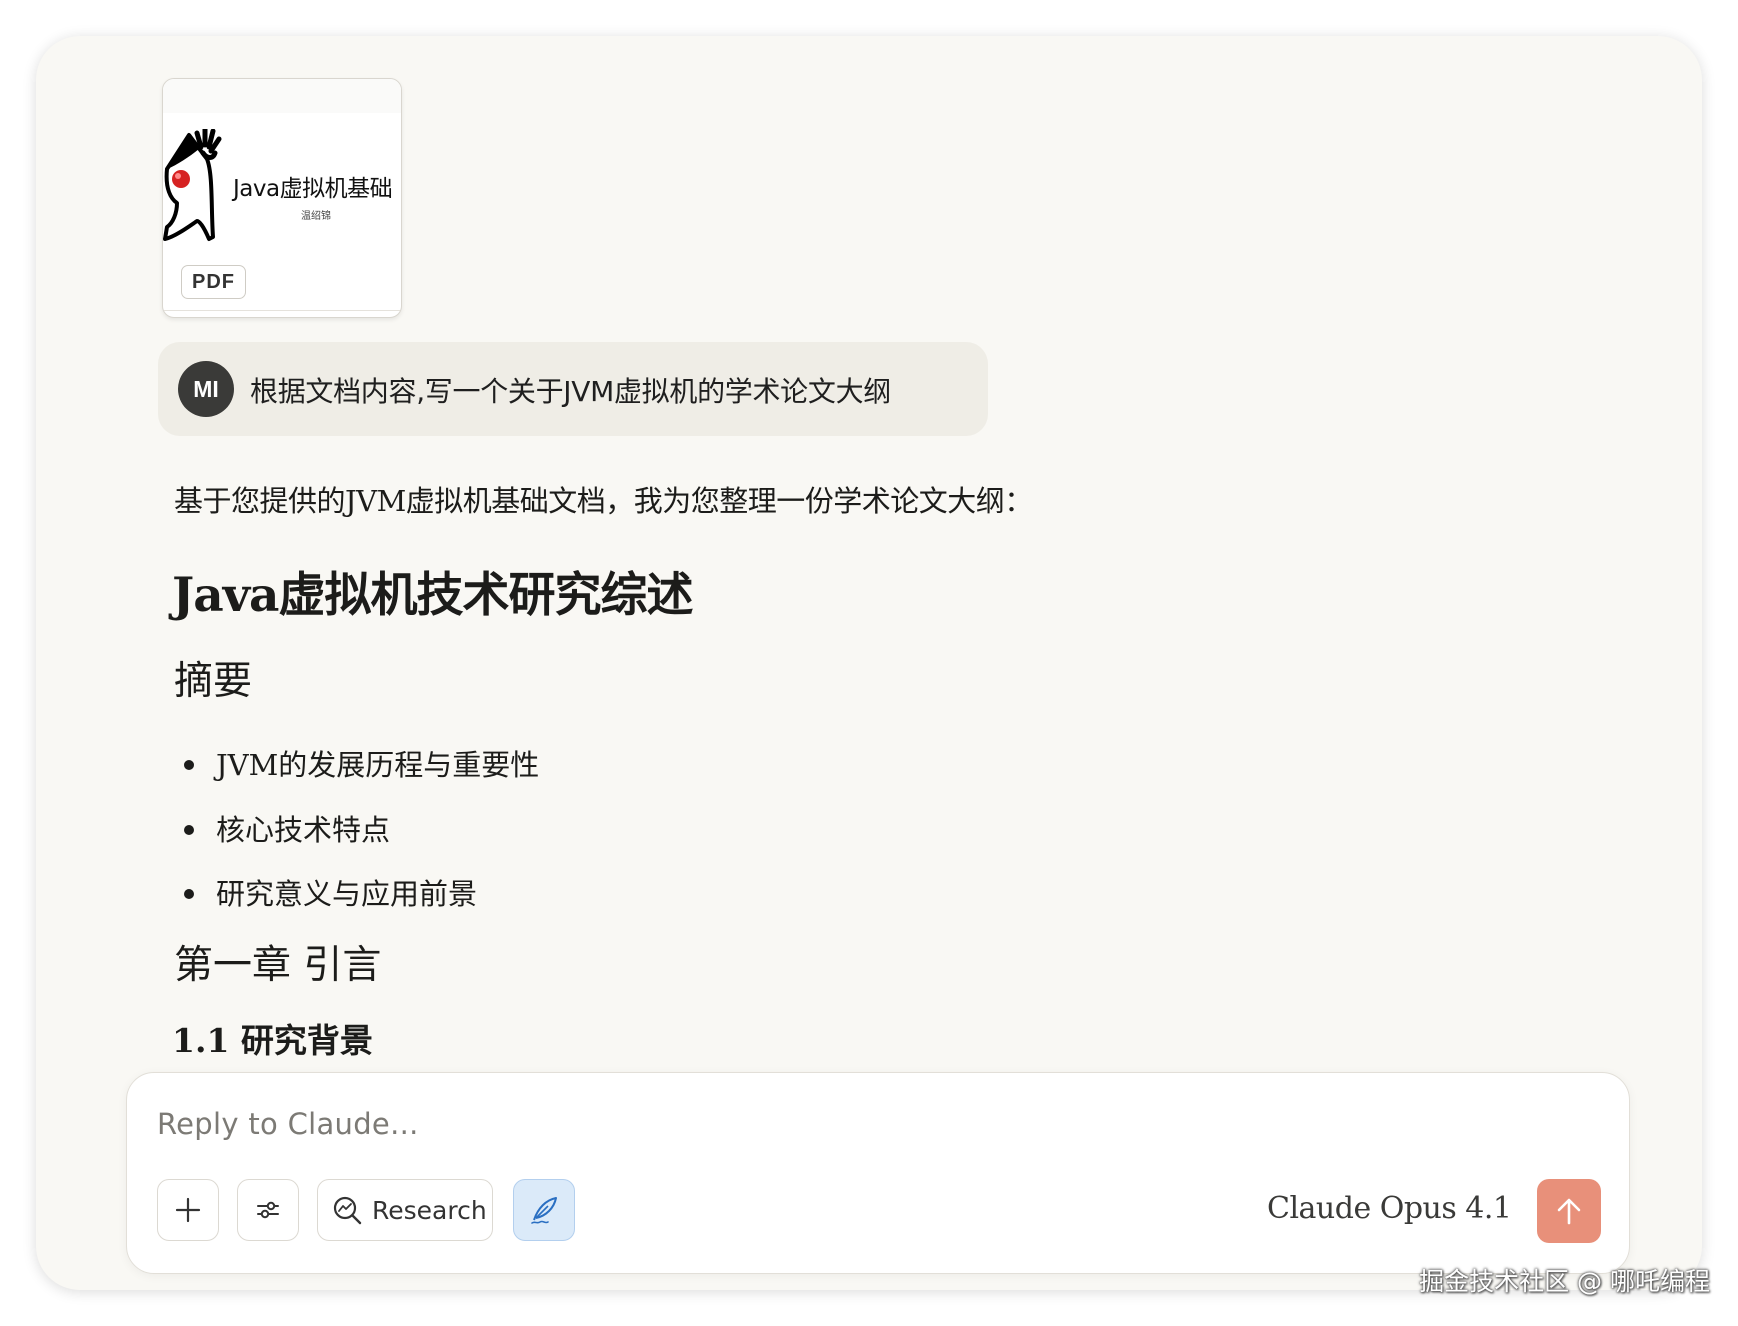 The width and height of the screenshot is (1738, 1326). I want to click on add-button, so click(188, 1210).